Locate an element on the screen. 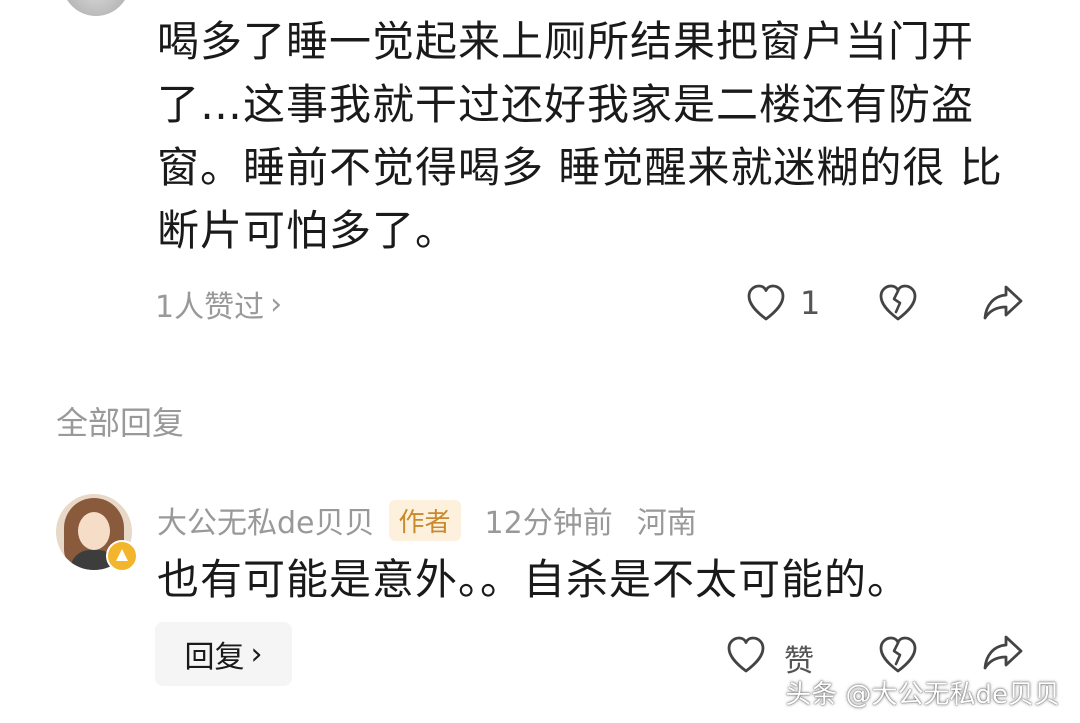 Image resolution: width=1080 pixels, height=723 pixels. commenter-avatar is located at coordinates (96, 8).